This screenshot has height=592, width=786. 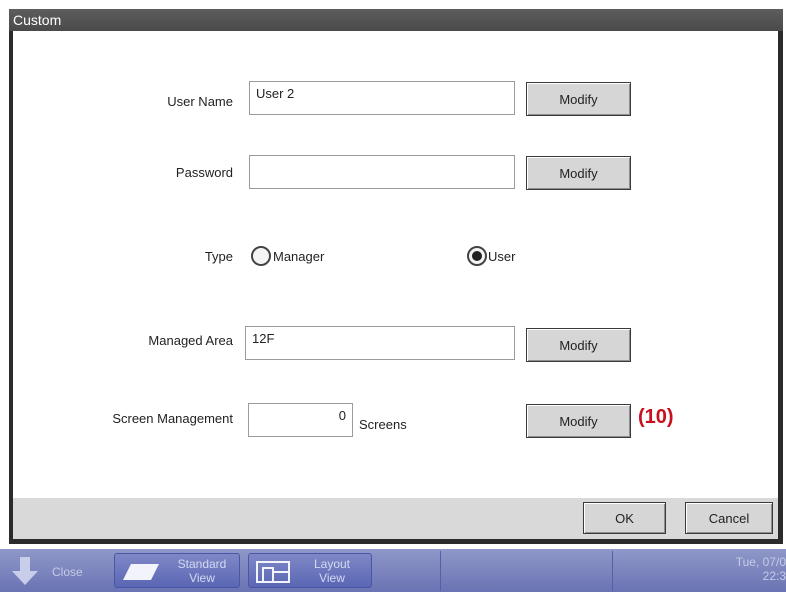 I want to click on standard-view-label-line2: View, so click(x=202, y=578).